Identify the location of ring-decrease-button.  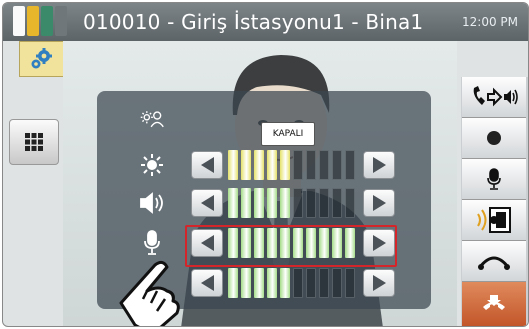
(207, 283).